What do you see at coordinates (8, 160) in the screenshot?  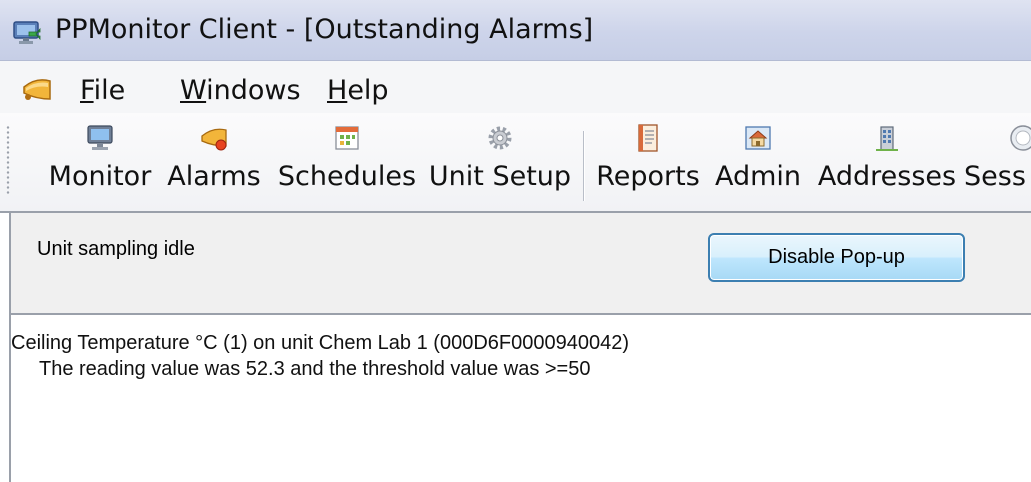 I see `toolbar-grip-handle` at bounding box center [8, 160].